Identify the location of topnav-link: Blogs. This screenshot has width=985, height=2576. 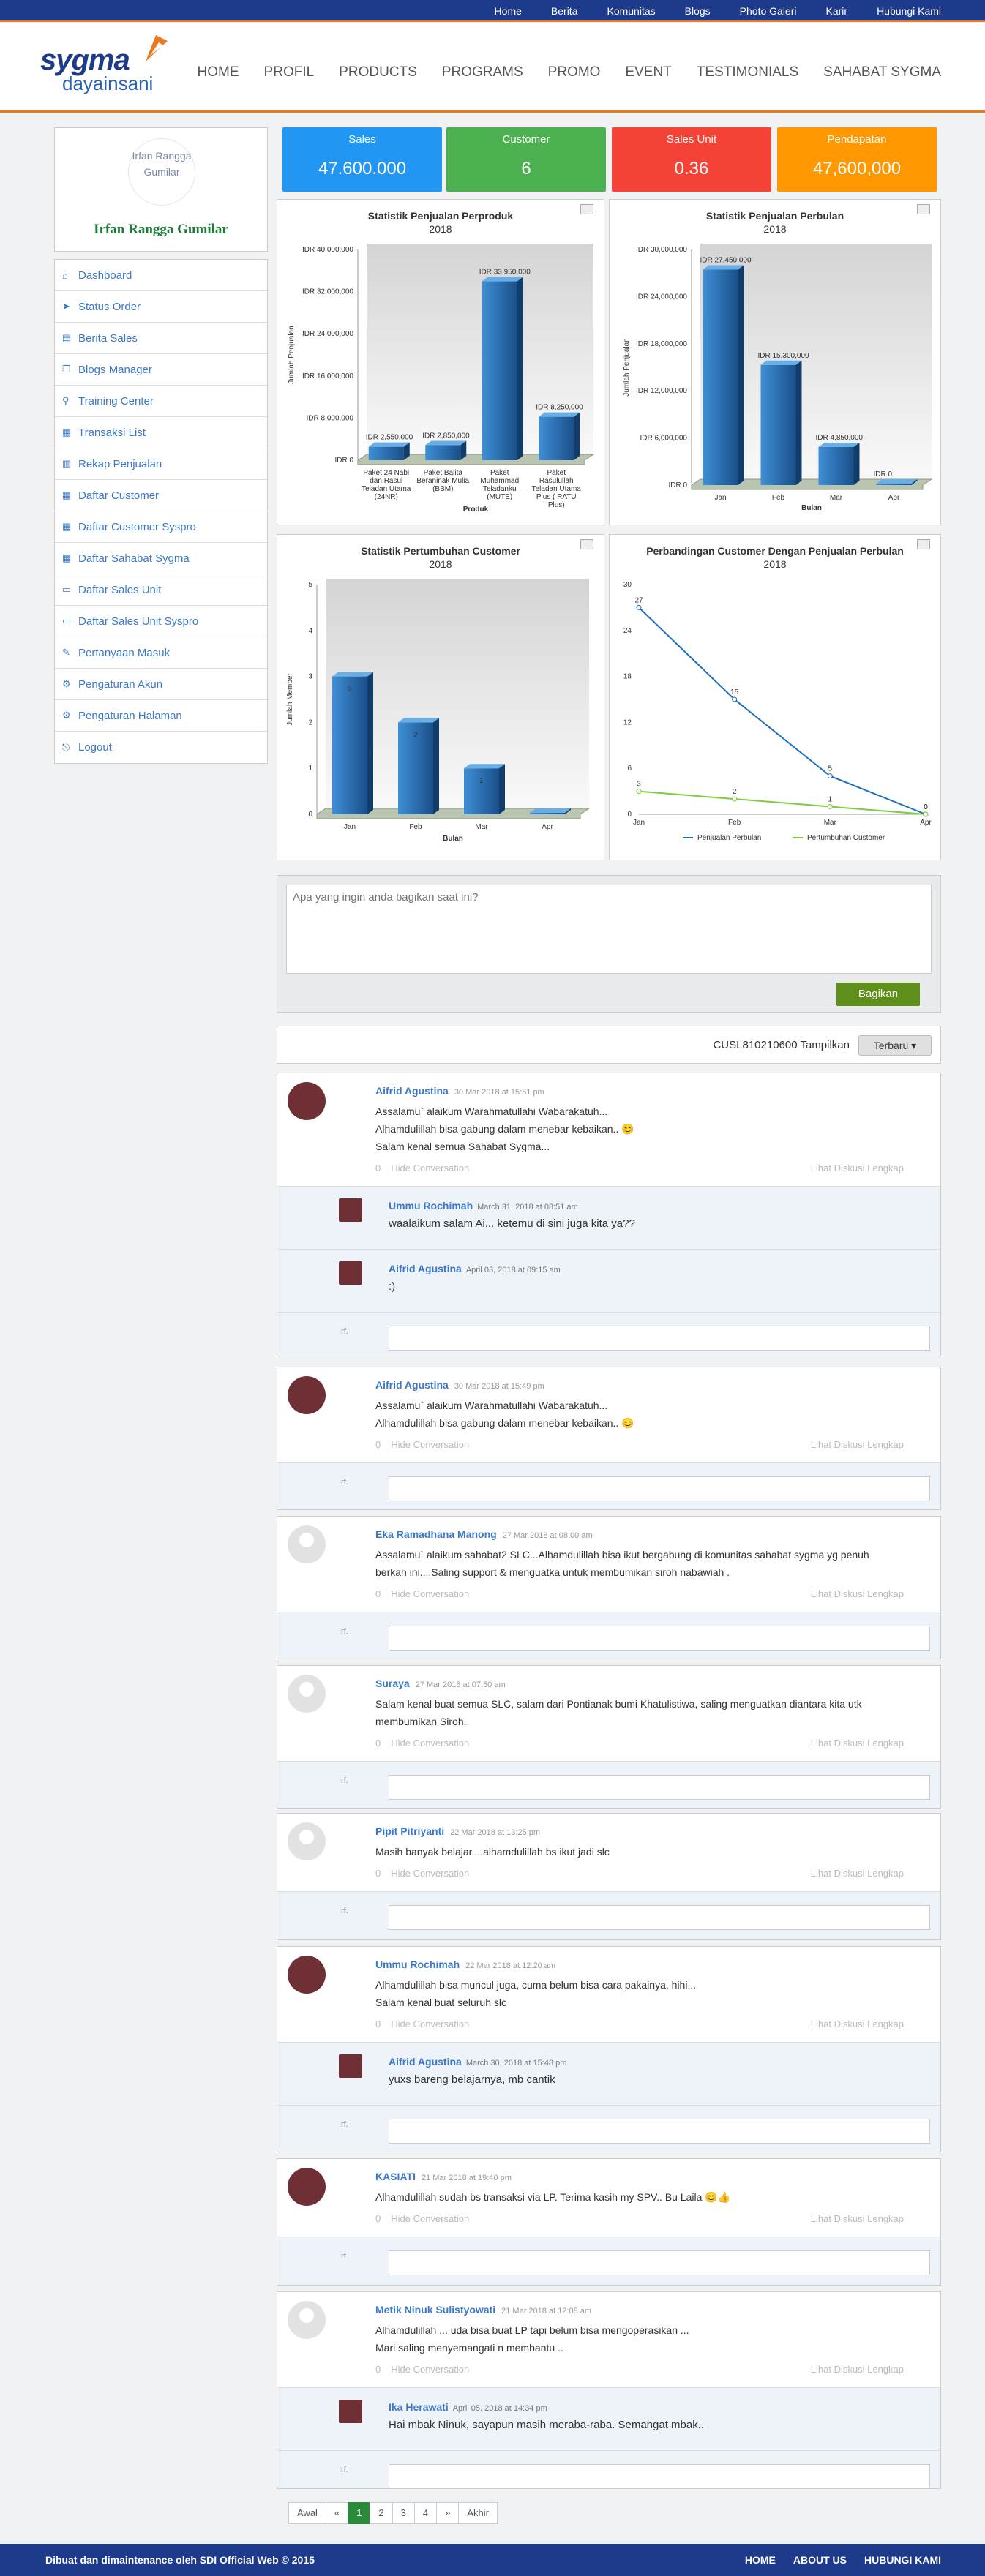
(698, 11).